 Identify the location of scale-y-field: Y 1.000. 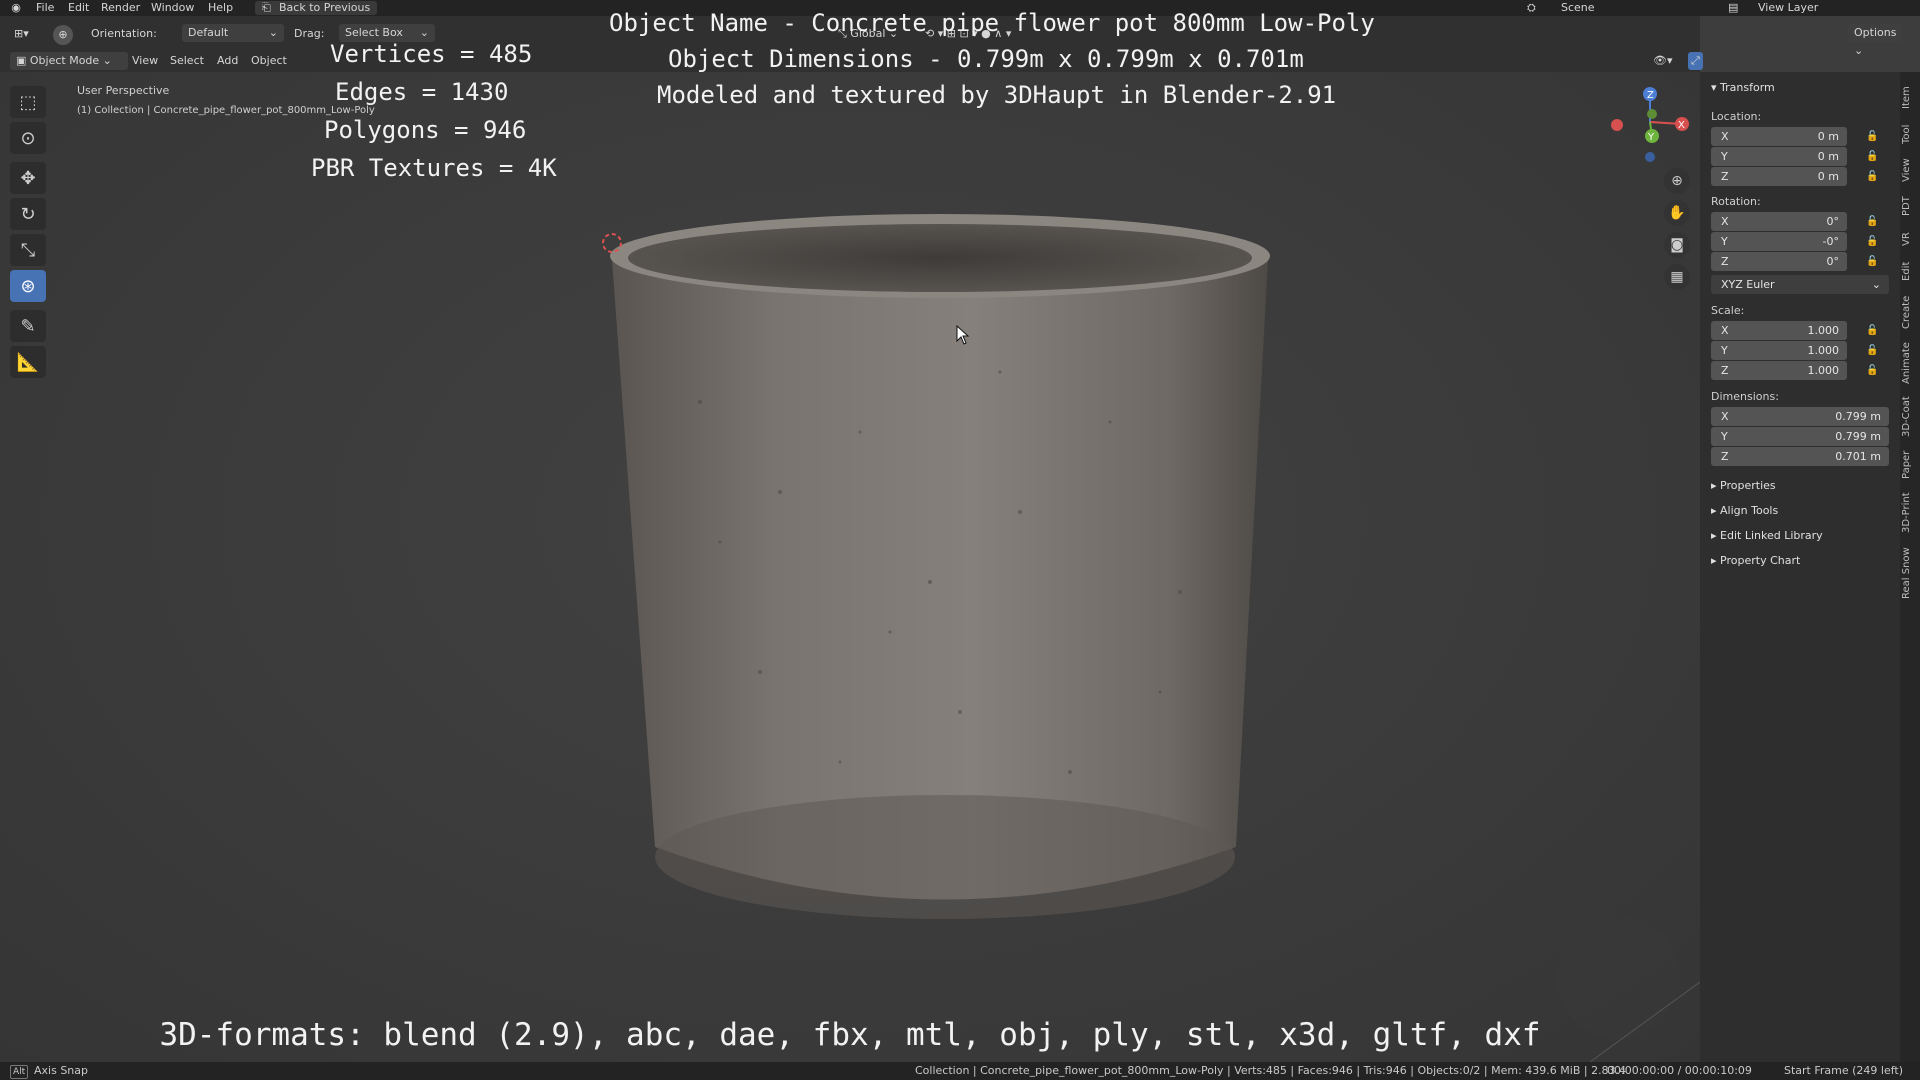
(1779, 350).